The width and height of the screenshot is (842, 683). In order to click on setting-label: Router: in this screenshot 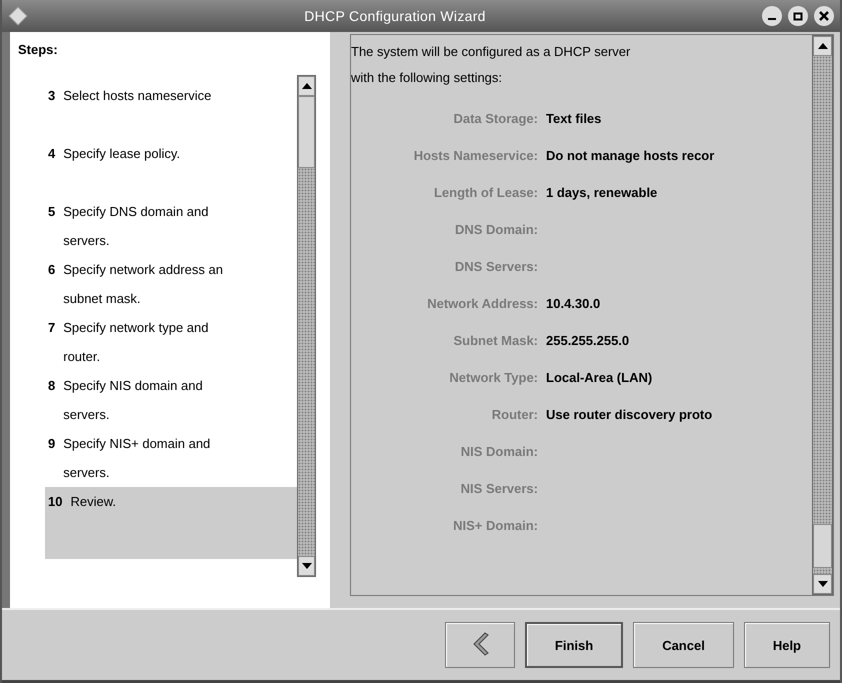, I will do `click(514, 414)`.